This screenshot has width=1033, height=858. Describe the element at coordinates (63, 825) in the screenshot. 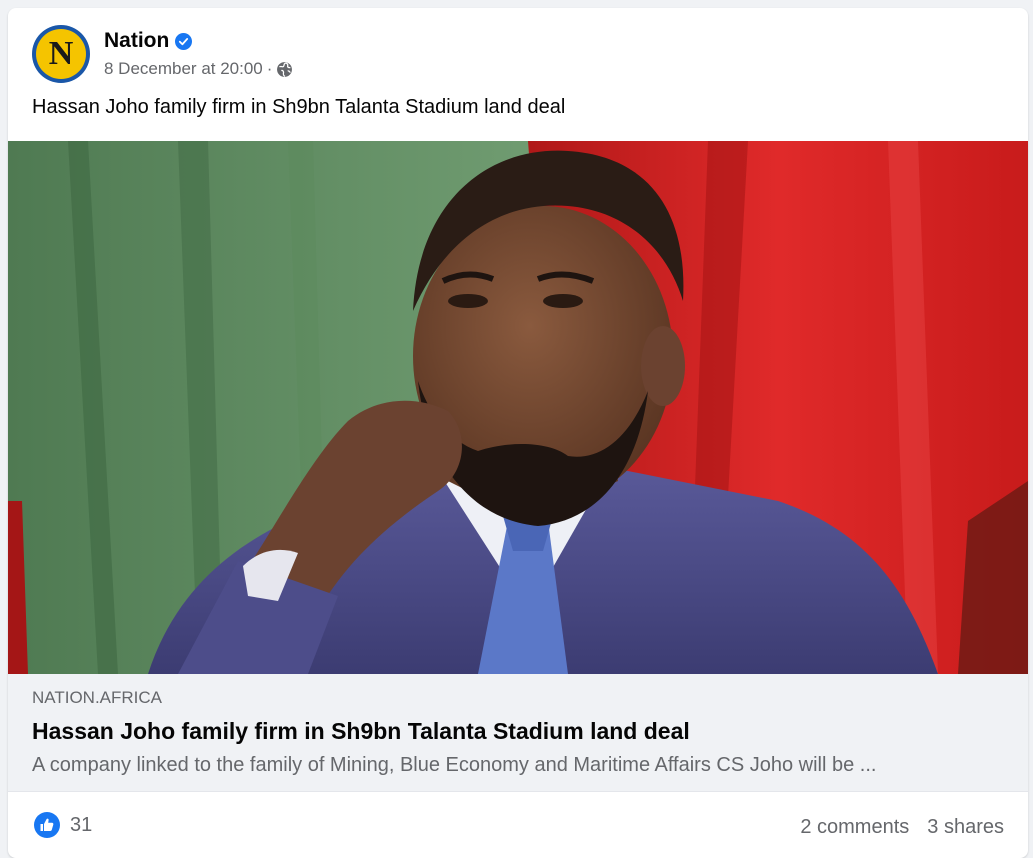

I see `reactions-summary: 31` at that location.